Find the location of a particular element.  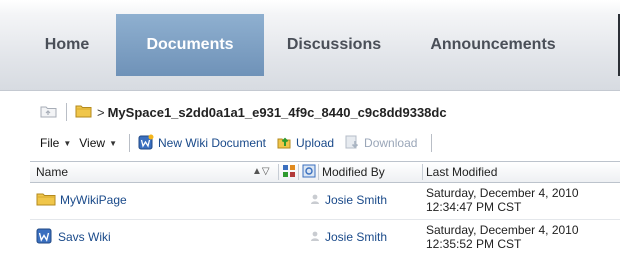

sort-icon: ▲▽ is located at coordinates (261, 172).